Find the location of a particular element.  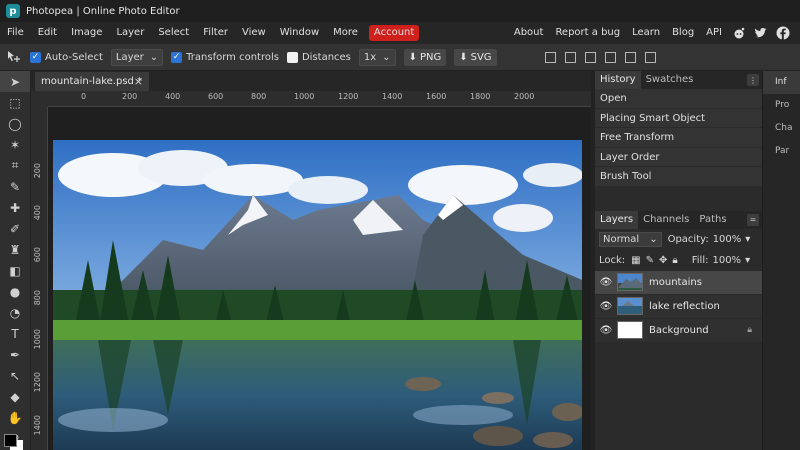

export-svg-button: ⬇ SVG is located at coordinates (475, 57).